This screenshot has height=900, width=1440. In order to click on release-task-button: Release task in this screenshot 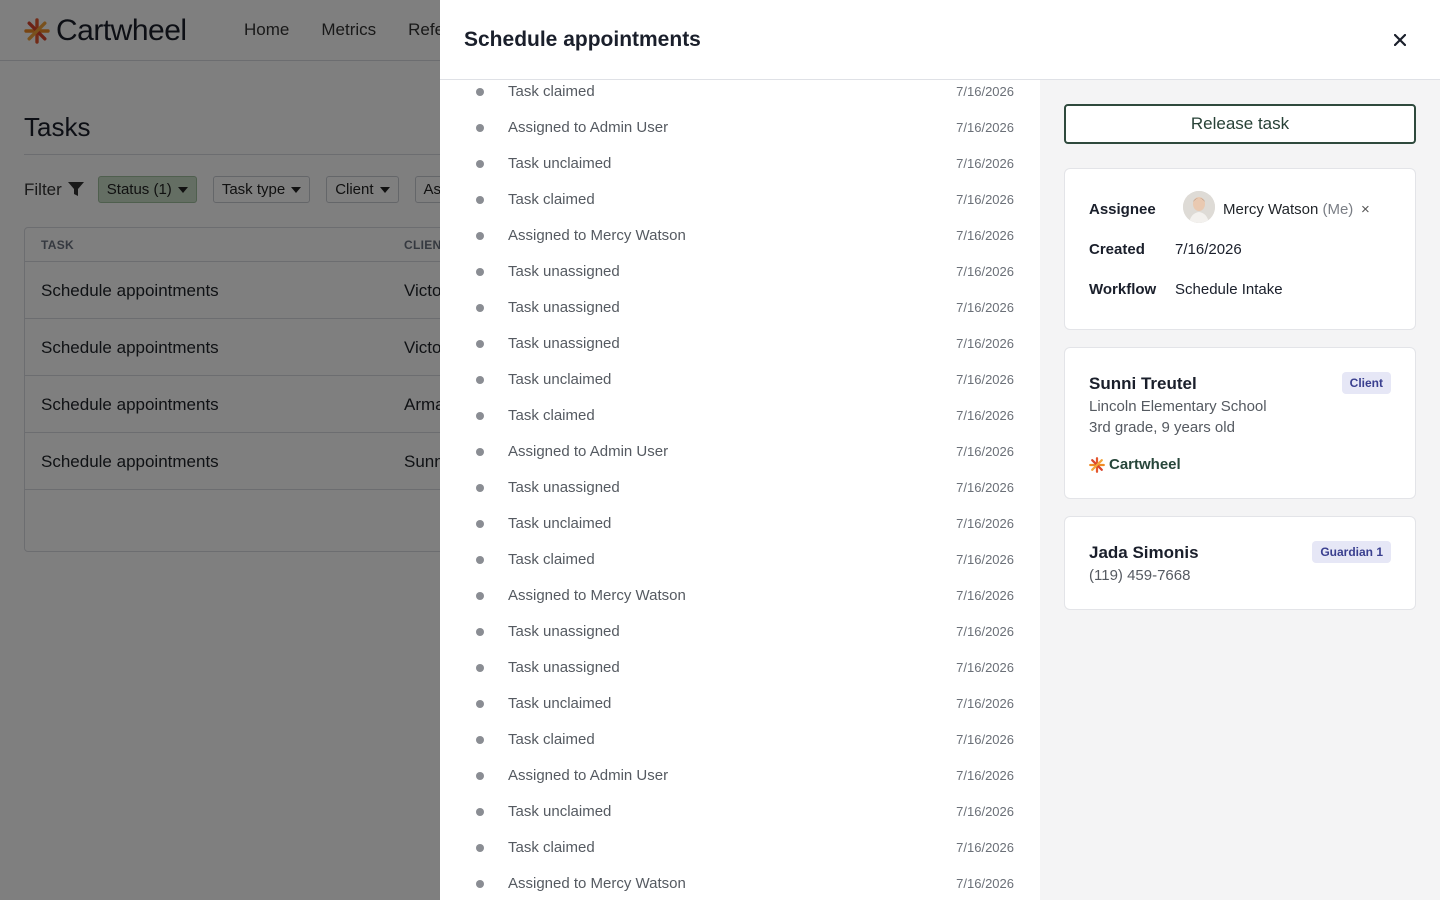, I will do `click(1240, 124)`.